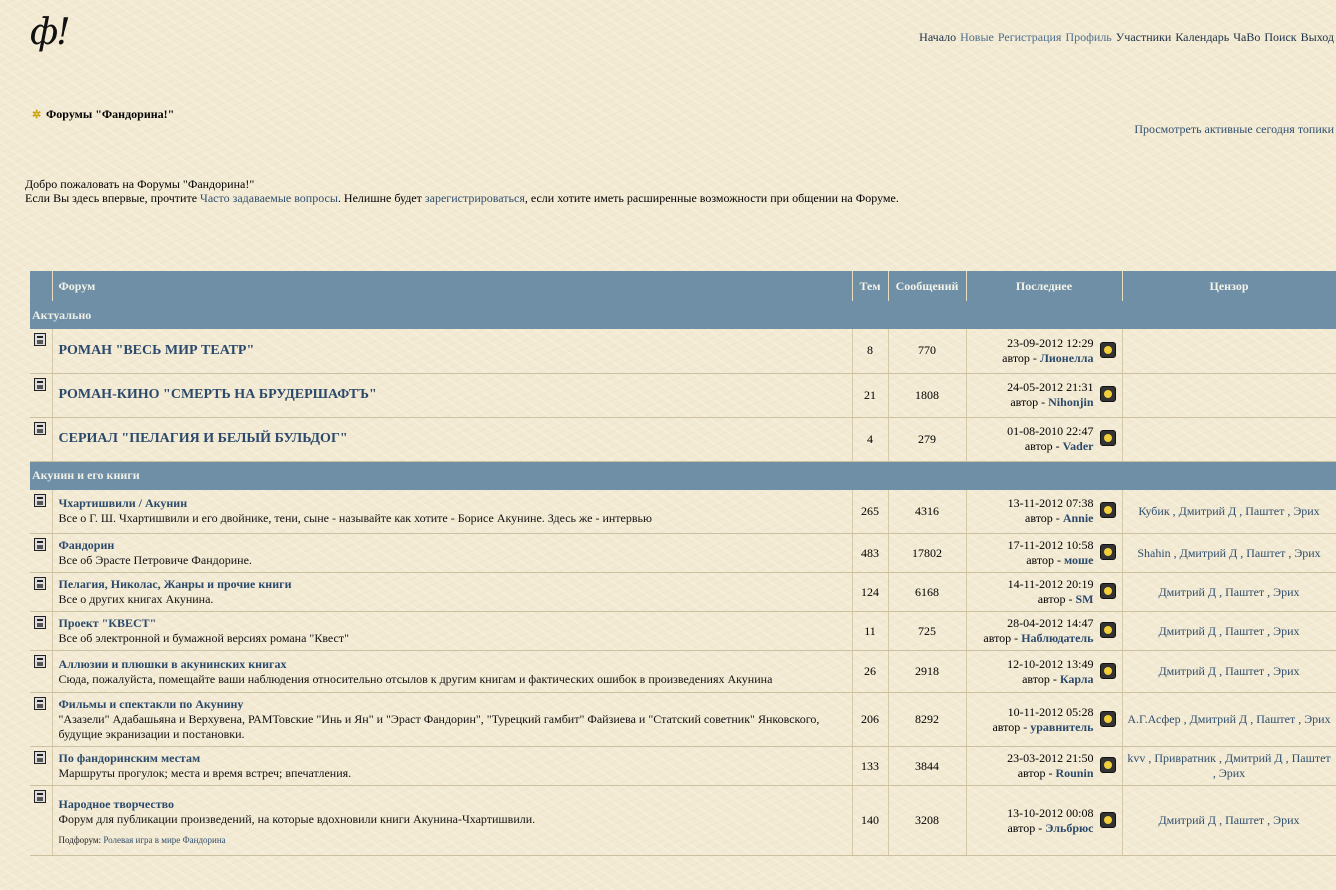 Image resolution: width=1336 pixels, height=890 pixels. What do you see at coordinates (1229, 553) in the screenshot?
I see `moderators: Shahin , Дмитрий Д , Паштет , Эрих` at bounding box center [1229, 553].